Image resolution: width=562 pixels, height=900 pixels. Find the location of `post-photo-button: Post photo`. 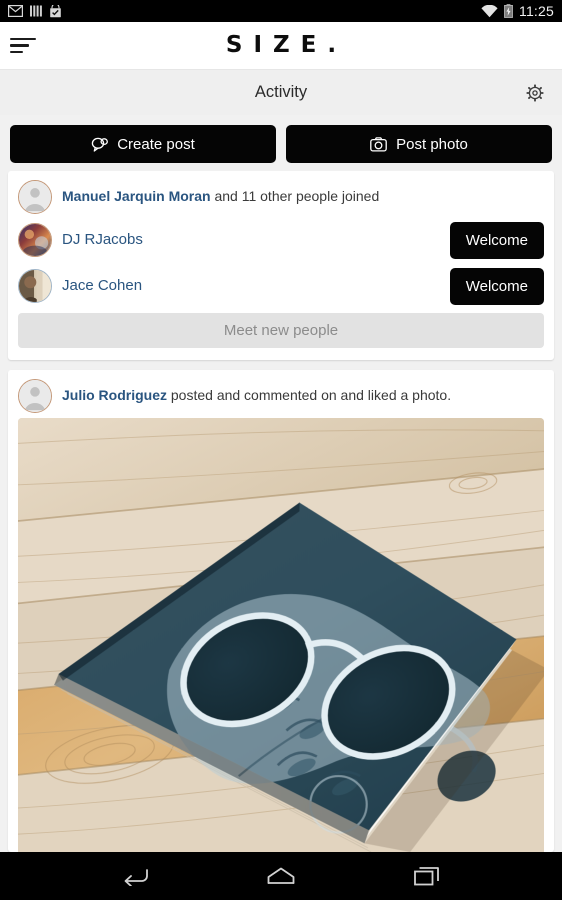

post-photo-button: Post photo is located at coordinates (419, 144).